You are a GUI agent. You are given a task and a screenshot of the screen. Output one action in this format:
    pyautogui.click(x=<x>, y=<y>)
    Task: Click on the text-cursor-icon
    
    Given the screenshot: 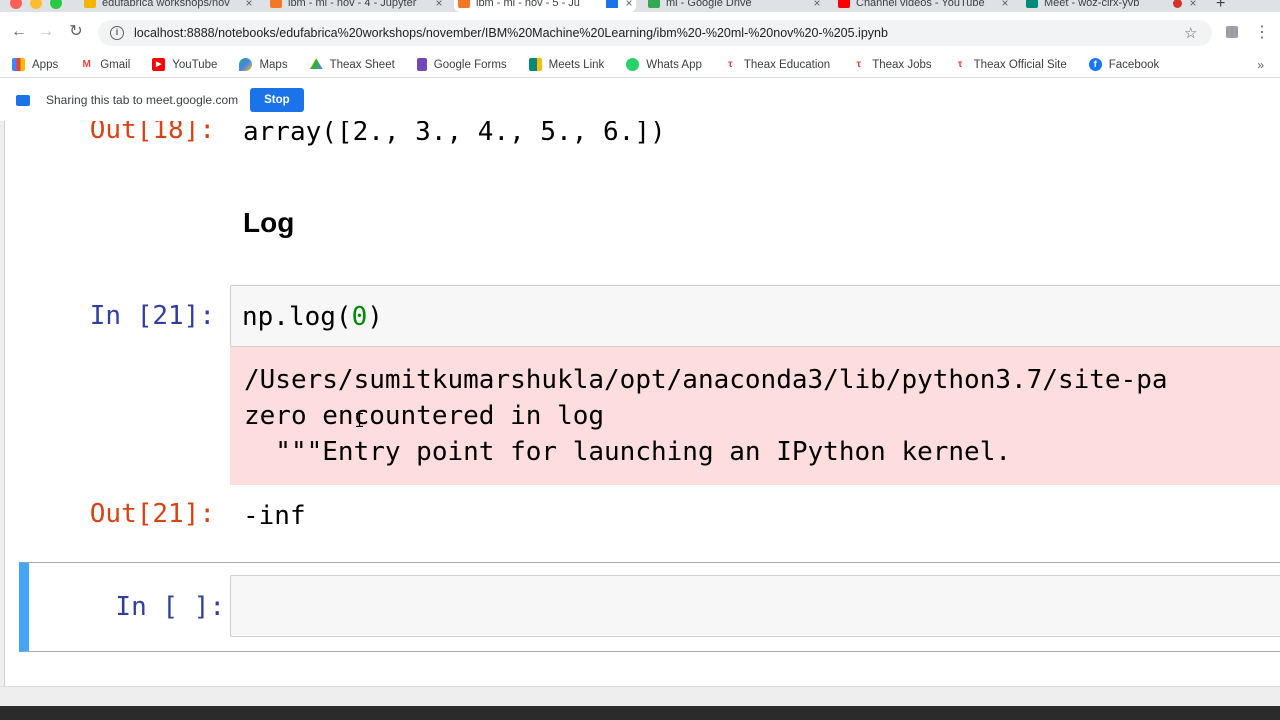 What is the action you would take?
    pyautogui.click(x=359, y=420)
    